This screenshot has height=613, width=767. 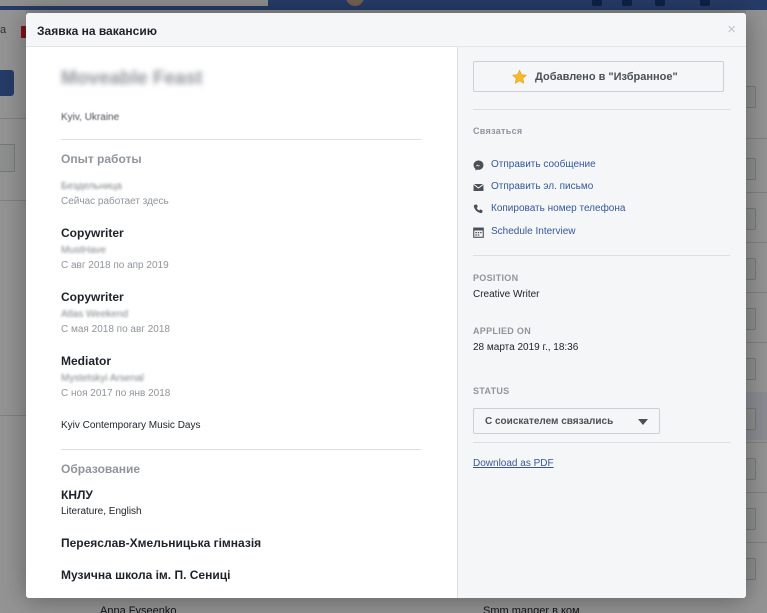 What do you see at coordinates (549, 421) in the screenshot?
I see `status-value: С соискателем связались` at bounding box center [549, 421].